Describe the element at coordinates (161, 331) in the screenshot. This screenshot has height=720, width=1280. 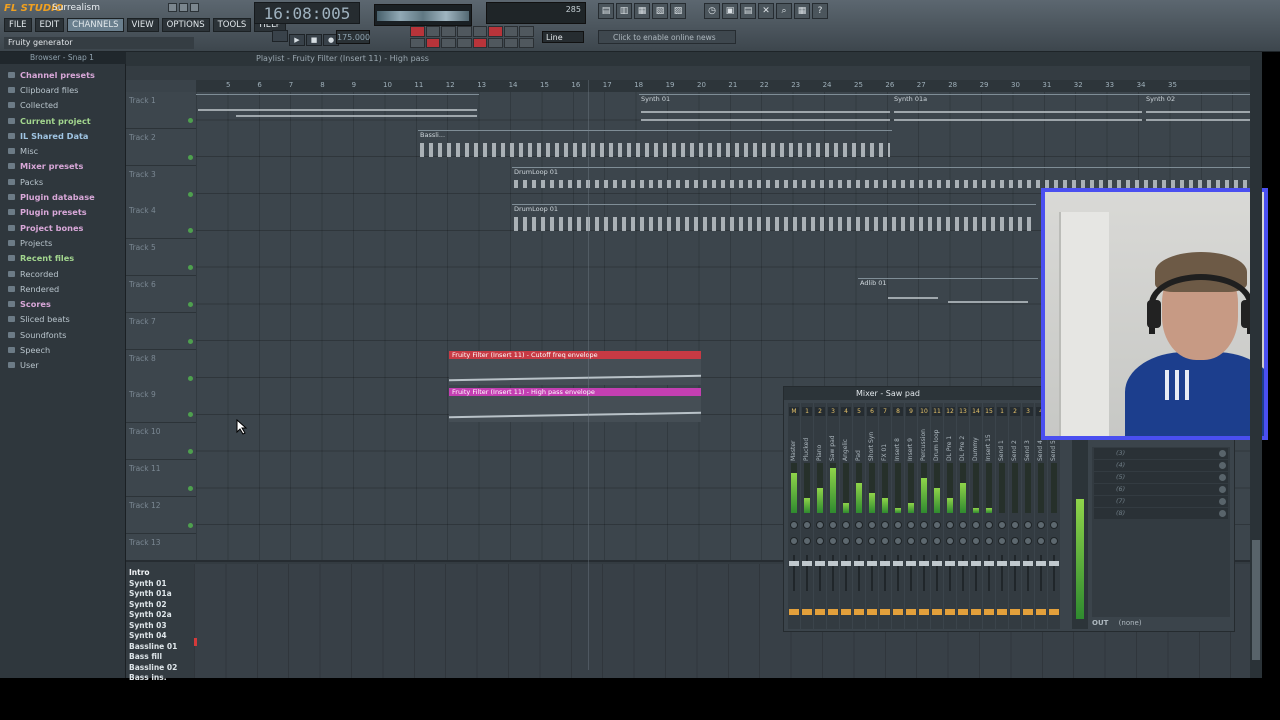
I see `track-header: Track 7` at that location.